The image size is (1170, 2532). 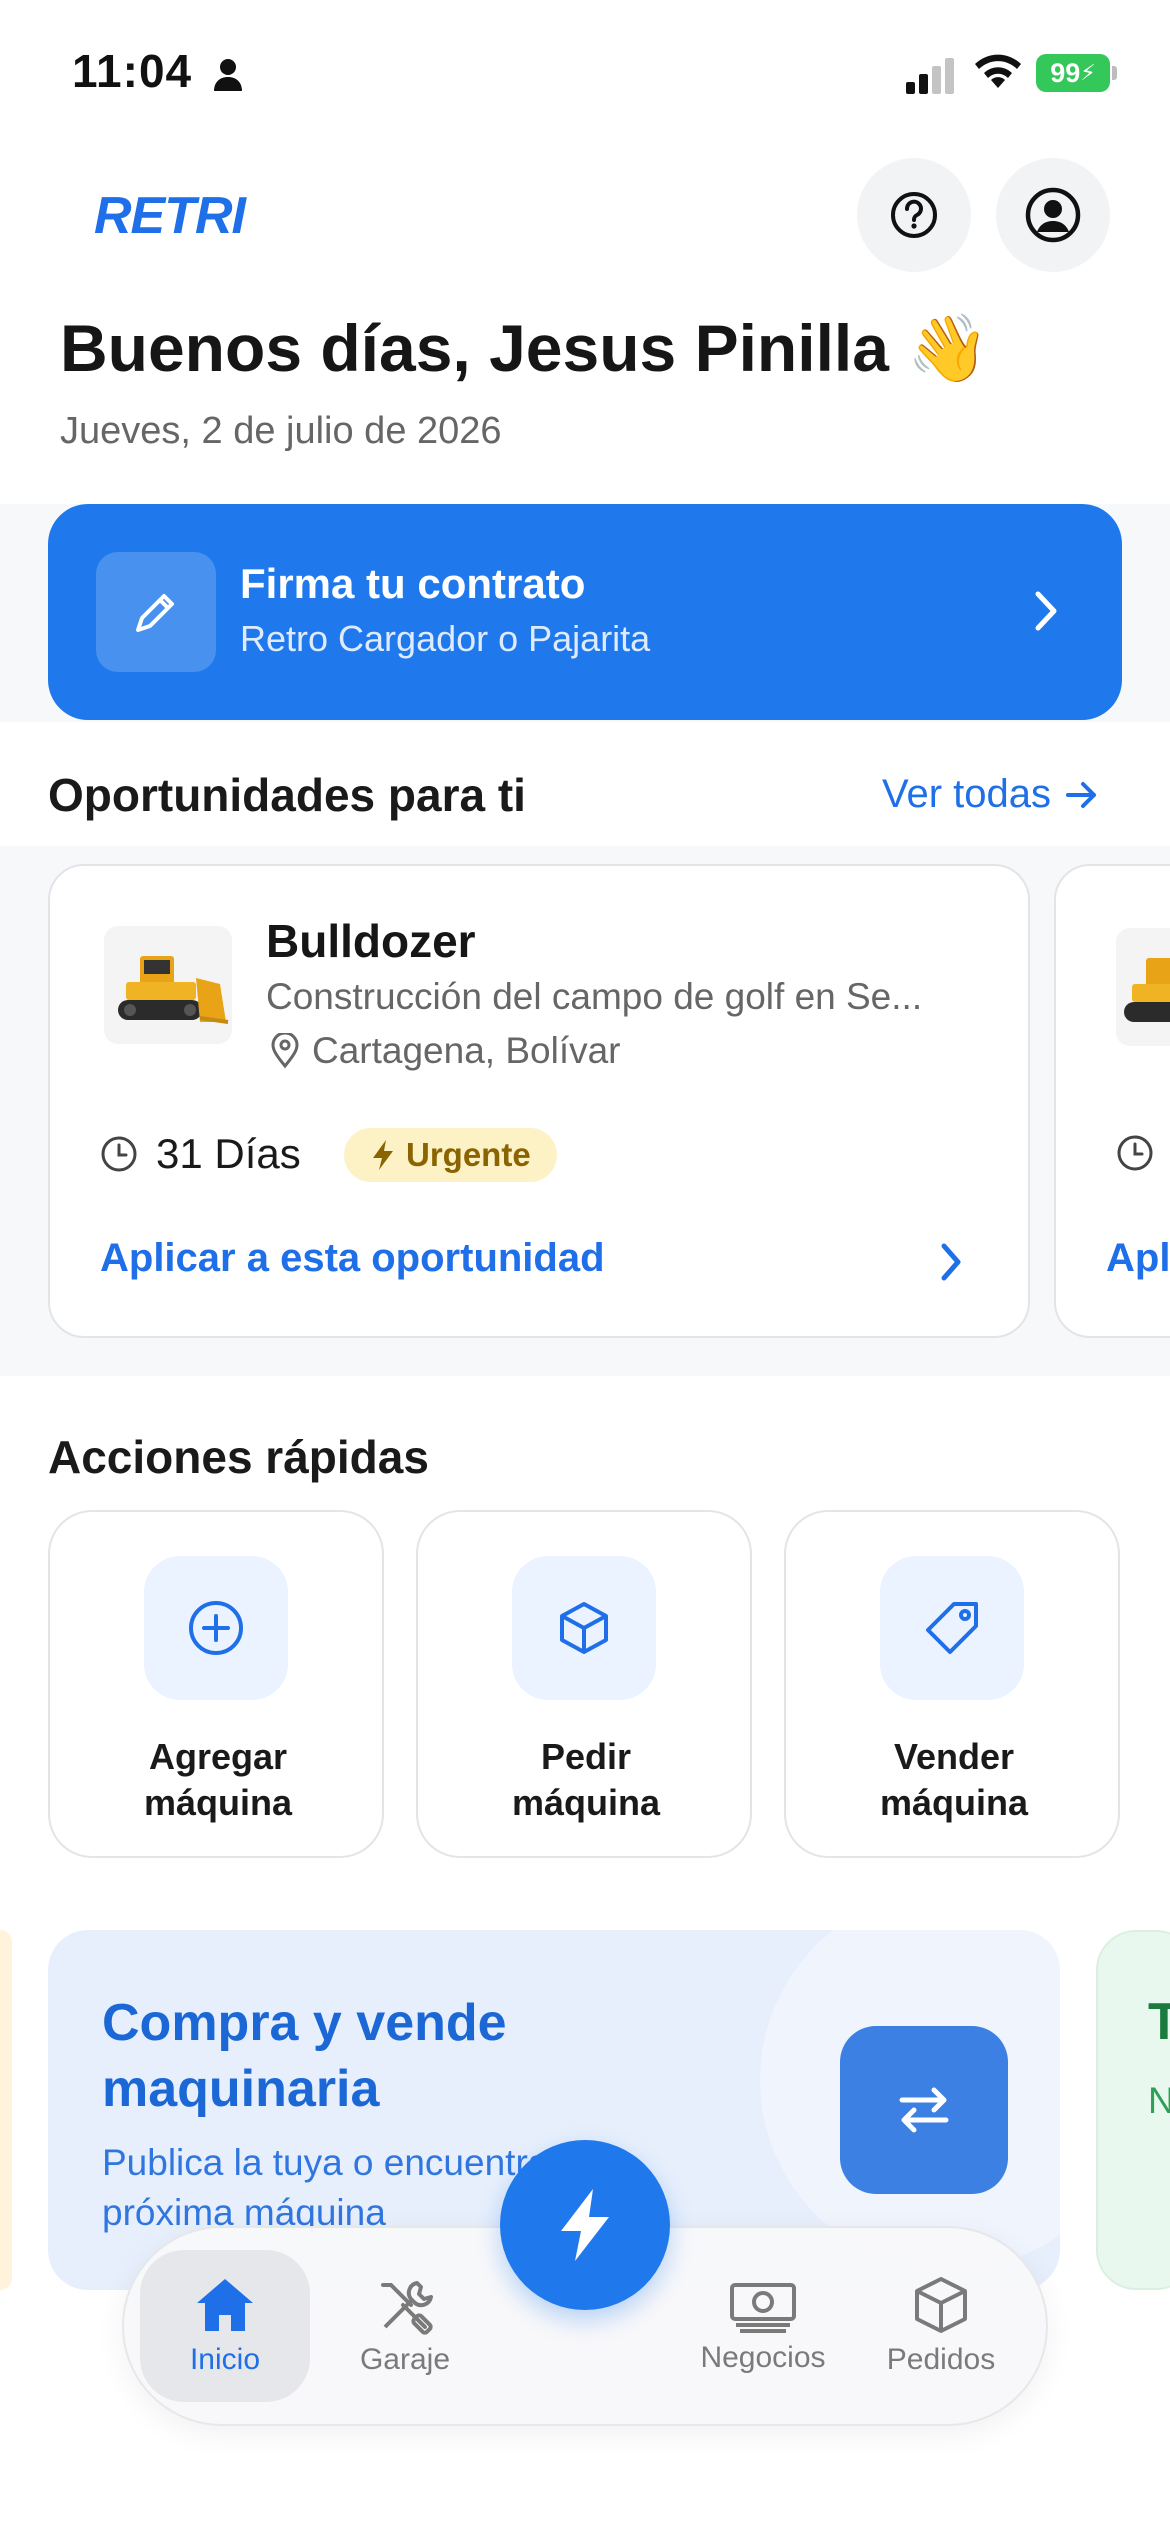 What do you see at coordinates (468, 1154) in the screenshot?
I see `urgent-badge-label: Urgente` at bounding box center [468, 1154].